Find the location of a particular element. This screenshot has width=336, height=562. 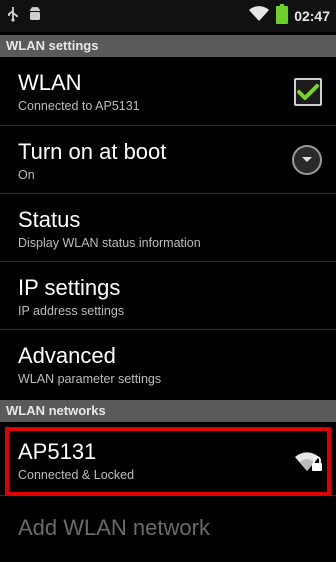

status-subtitle: Display WLAN status information is located at coordinates (109, 243).